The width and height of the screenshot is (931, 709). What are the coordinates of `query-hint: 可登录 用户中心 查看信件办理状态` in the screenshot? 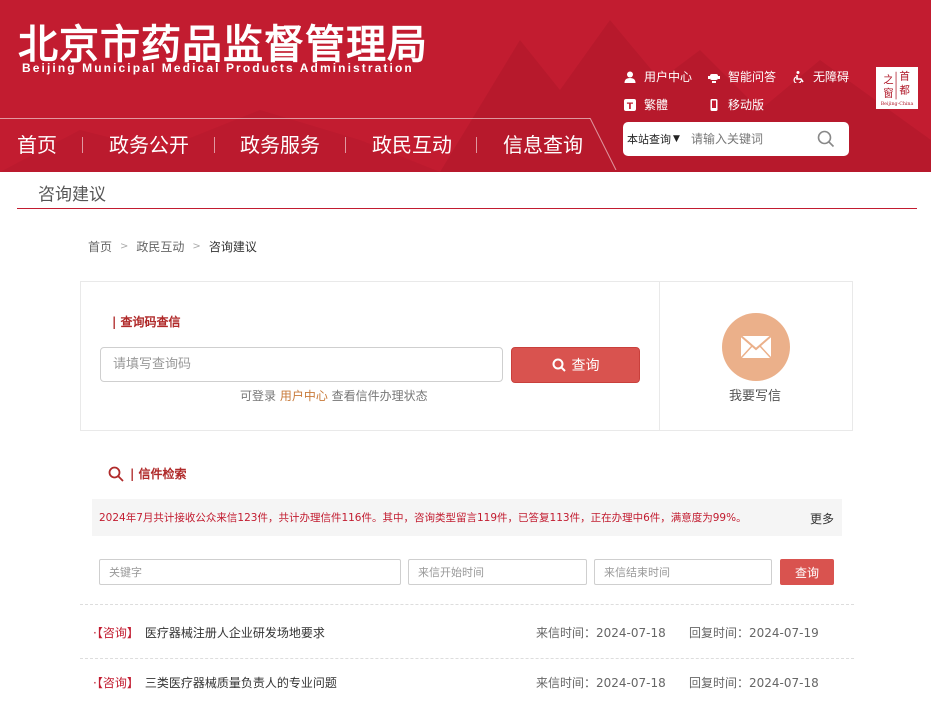 It's located at (334, 395).